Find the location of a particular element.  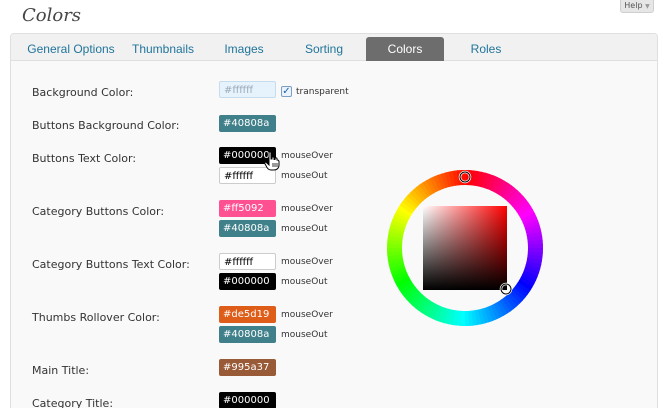

background-color-label: Background Color: is located at coordinates (83, 92).